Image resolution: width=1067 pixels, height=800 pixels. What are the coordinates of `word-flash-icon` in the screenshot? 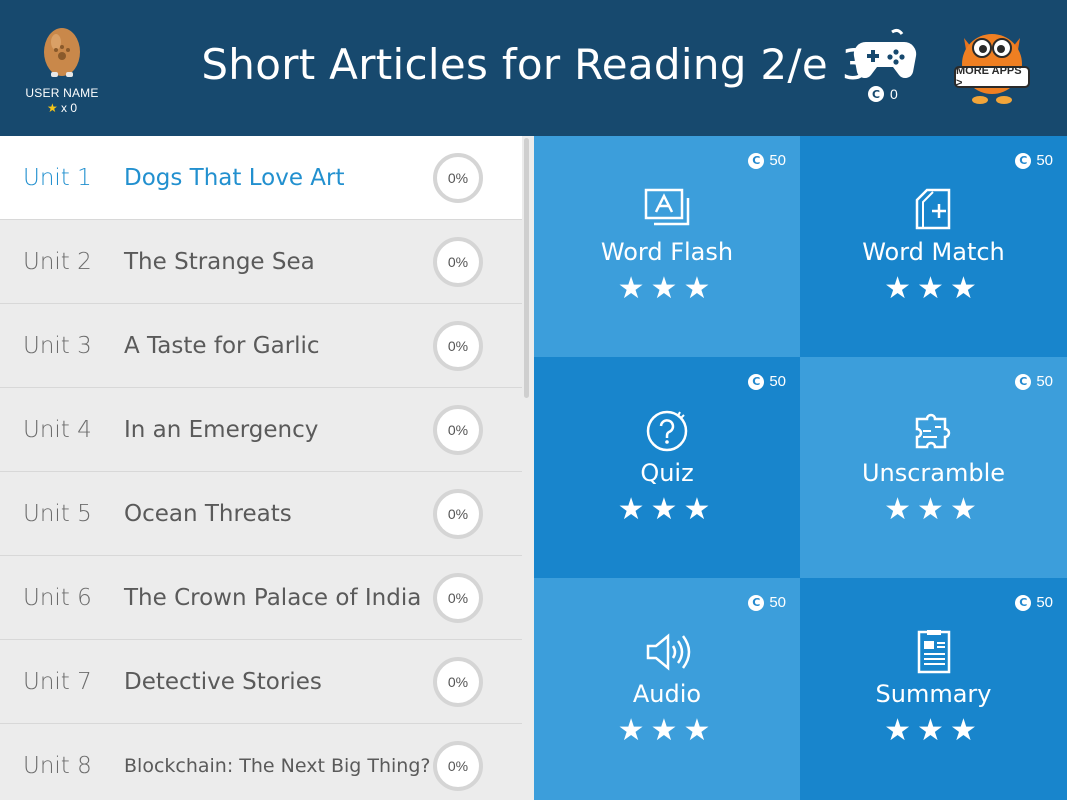 It's located at (667, 207).